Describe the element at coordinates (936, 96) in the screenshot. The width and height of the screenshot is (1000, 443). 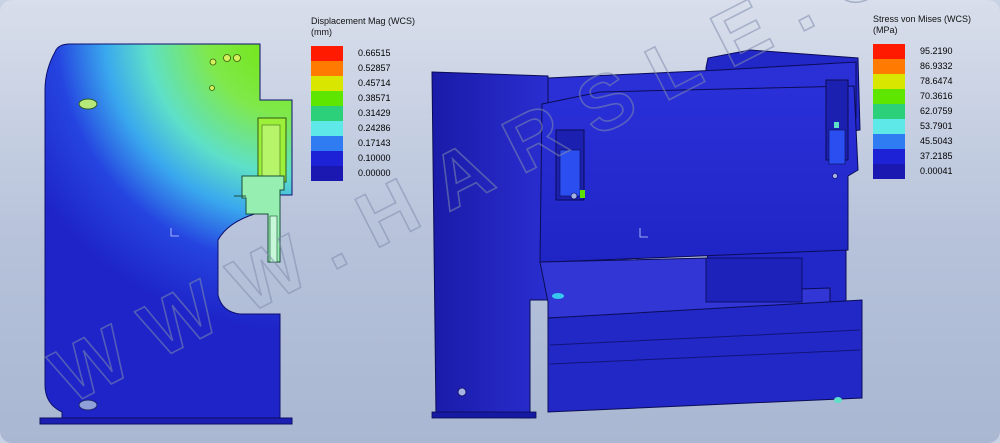
I see `scale-value: 70.3616` at that location.